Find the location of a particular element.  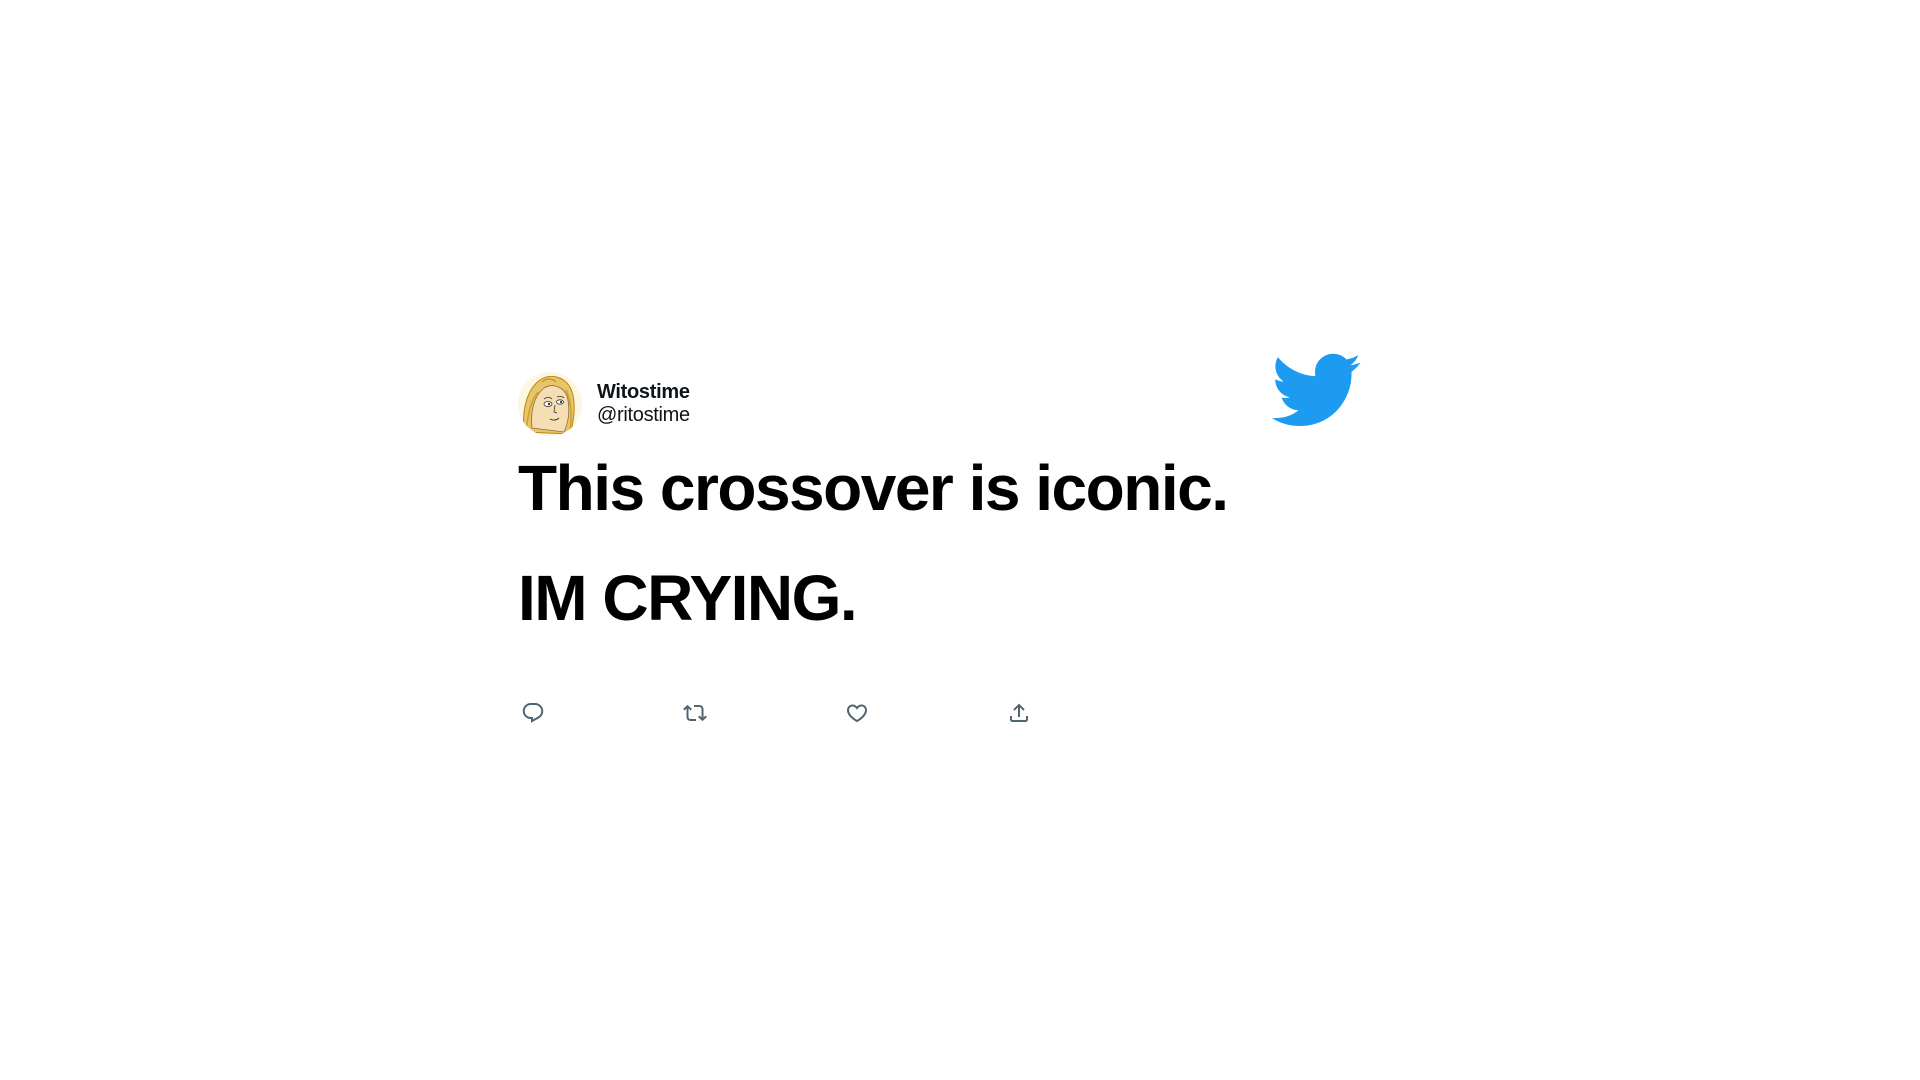

share-icon is located at coordinates (1019, 712).